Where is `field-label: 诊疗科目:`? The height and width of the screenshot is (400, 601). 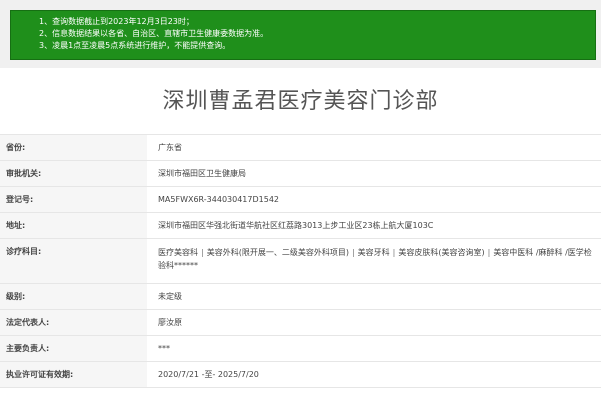
field-label: 诊疗科目: is located at coordinates (73, 261).